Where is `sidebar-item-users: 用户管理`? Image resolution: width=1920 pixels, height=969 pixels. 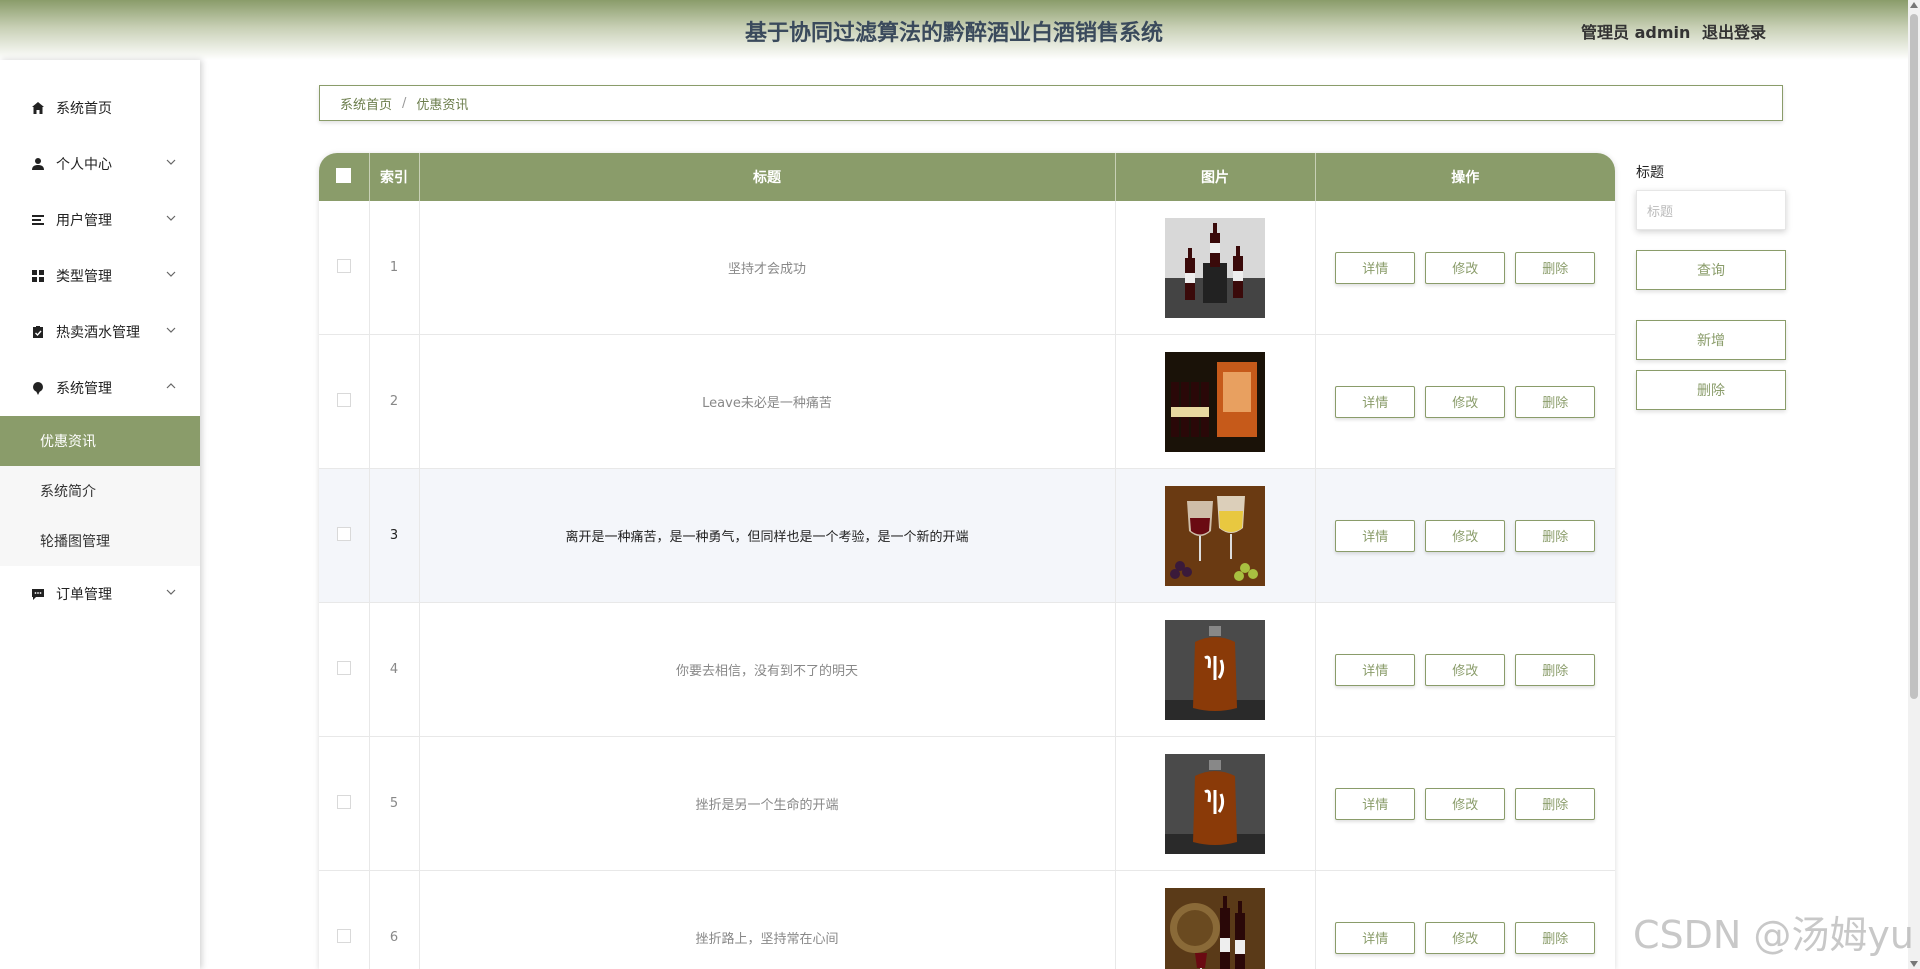 sidebar-item-users: 用户管理 is located at coordinates (100, 220).